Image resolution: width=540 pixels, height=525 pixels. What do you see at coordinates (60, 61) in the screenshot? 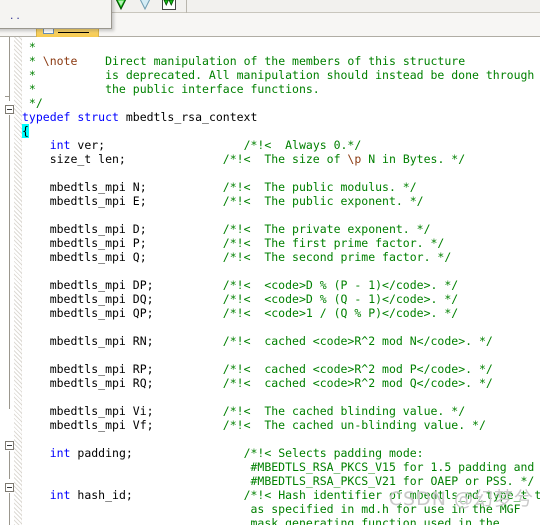
I see `code-token: \note` at bounding box center [60, 61].